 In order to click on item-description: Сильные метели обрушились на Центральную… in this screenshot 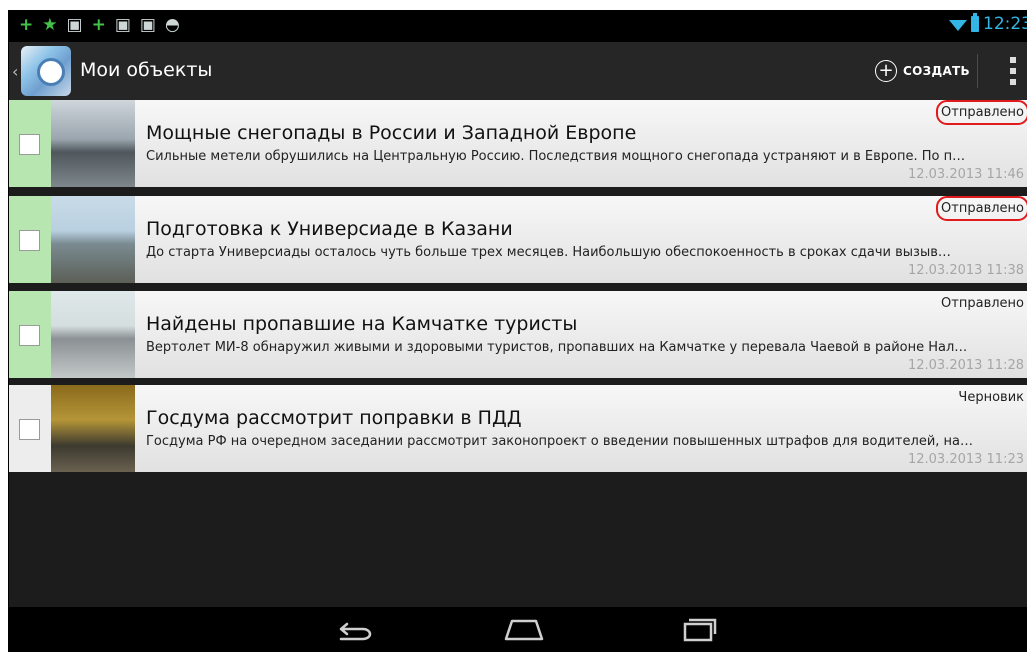, I will do `click(556, 156)`.